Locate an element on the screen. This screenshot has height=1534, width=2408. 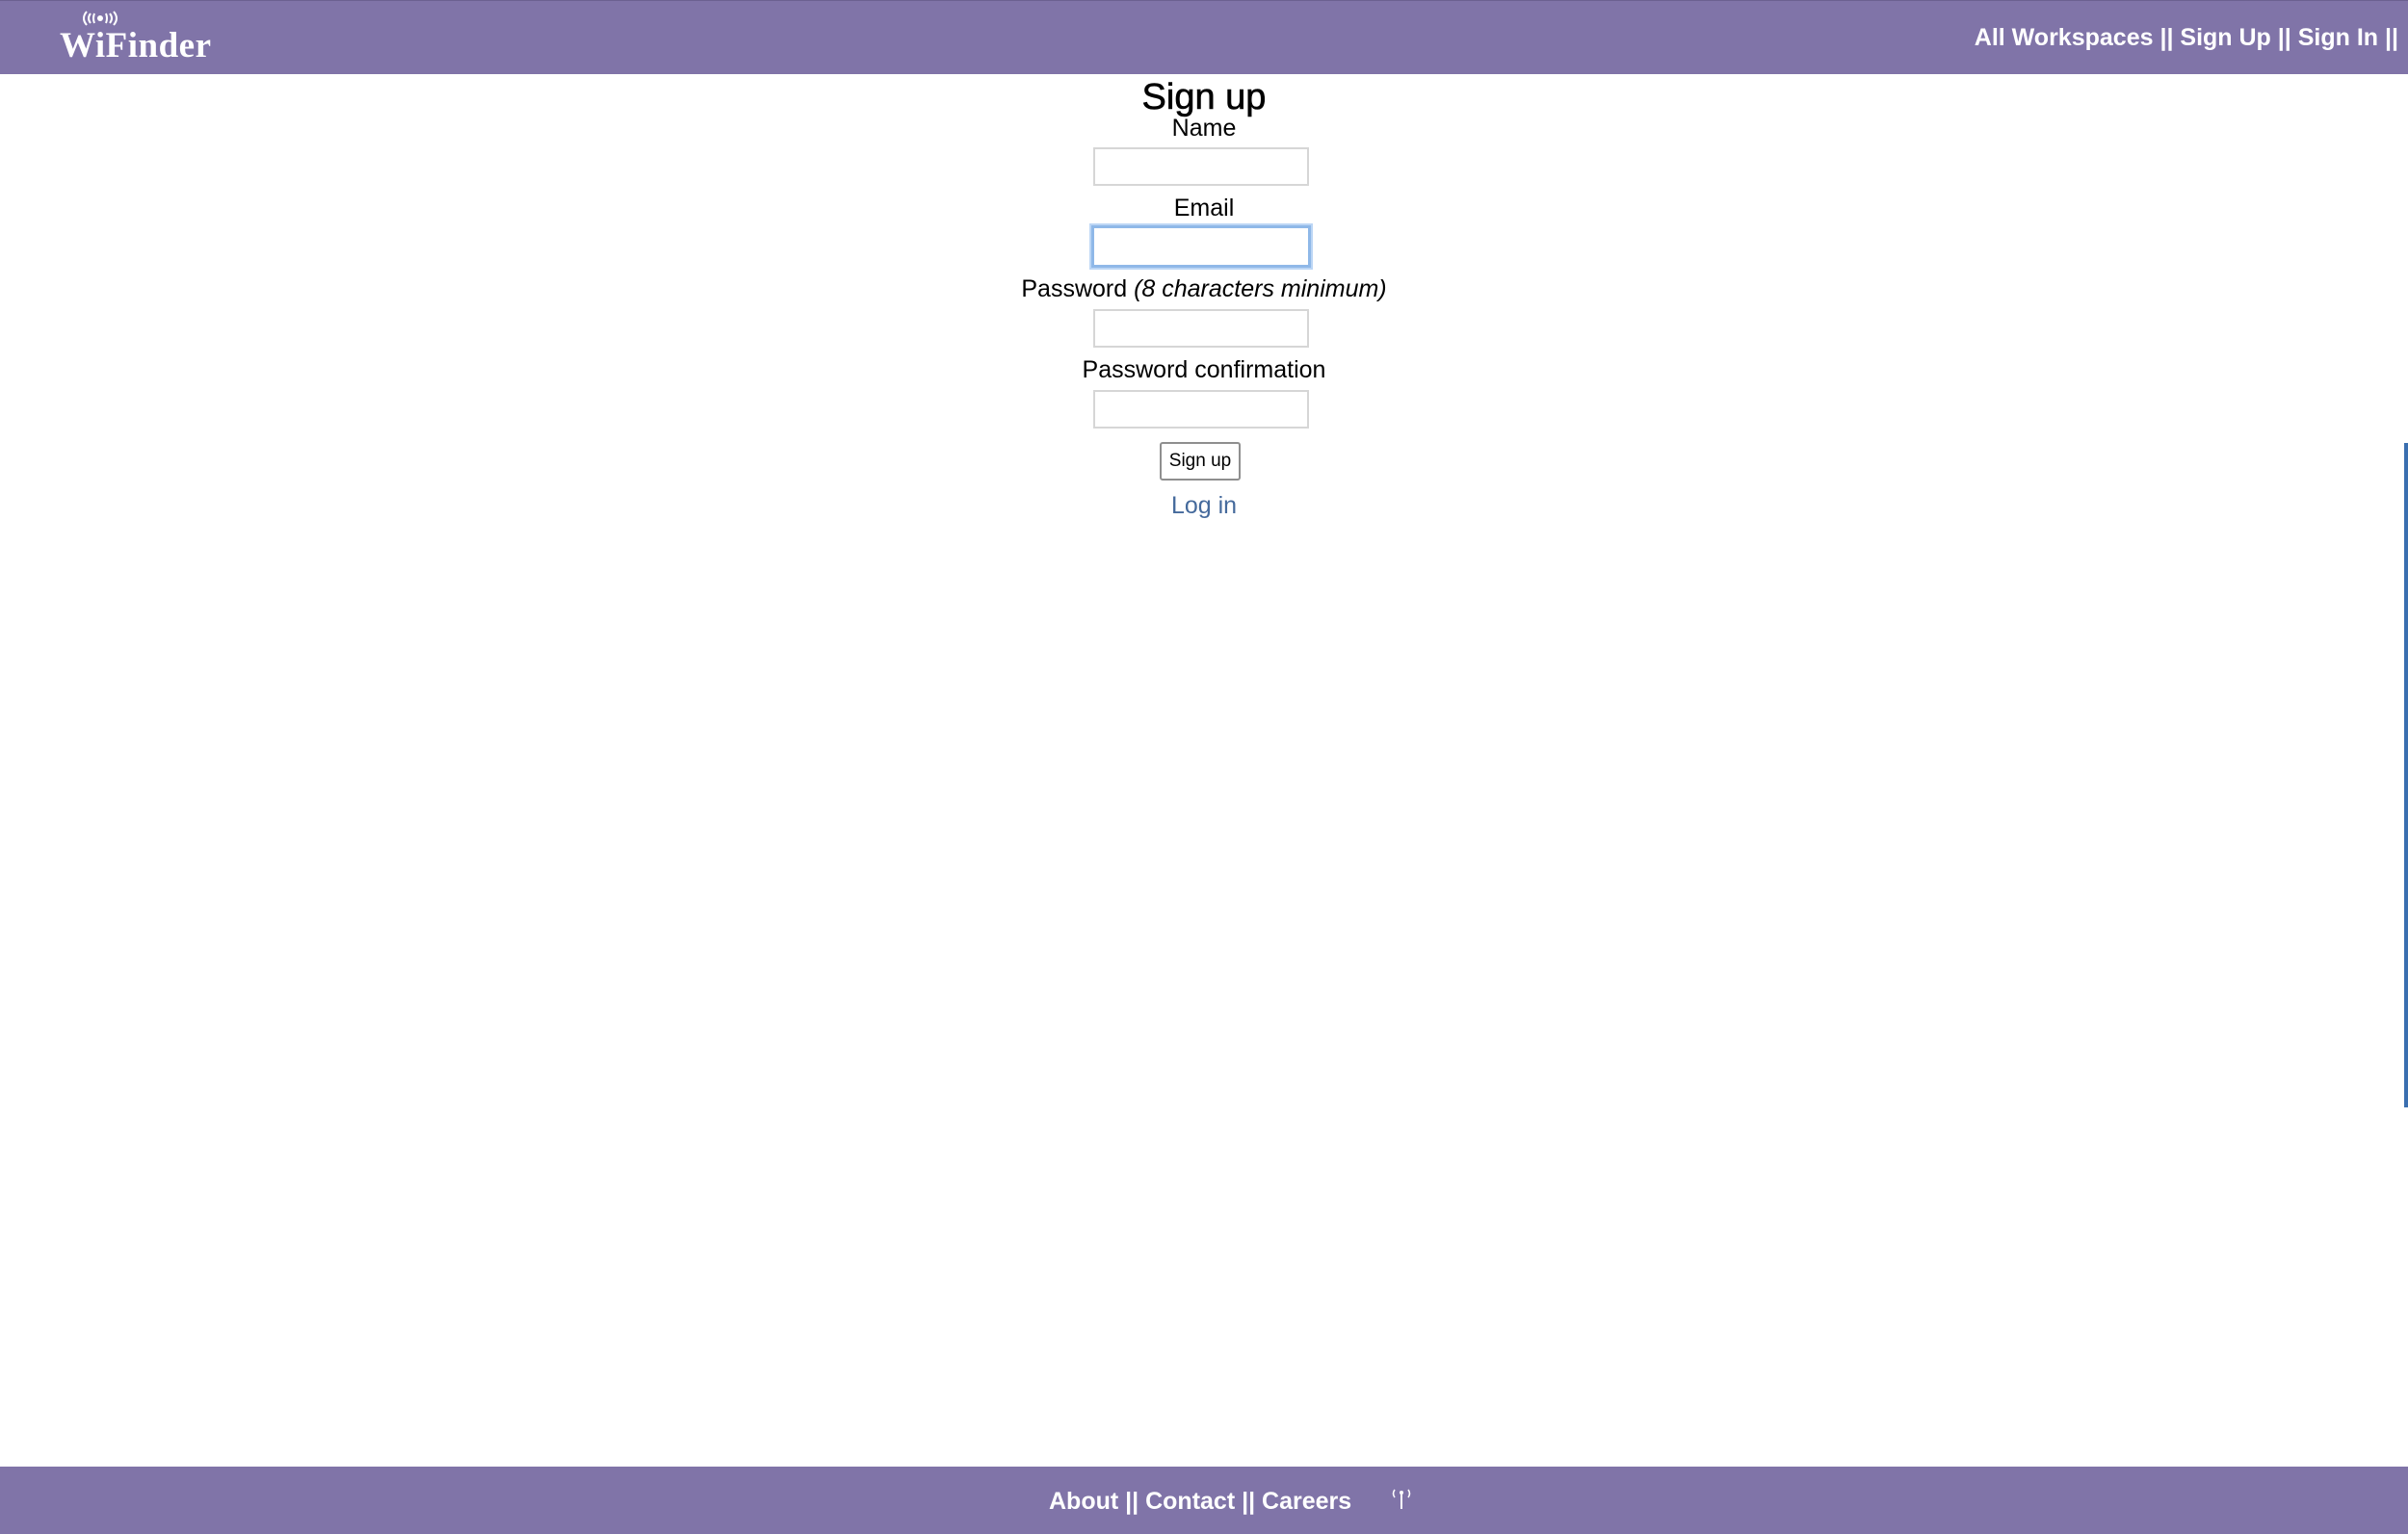
logo-text: WiFinder is located at coordinates (136, 46).